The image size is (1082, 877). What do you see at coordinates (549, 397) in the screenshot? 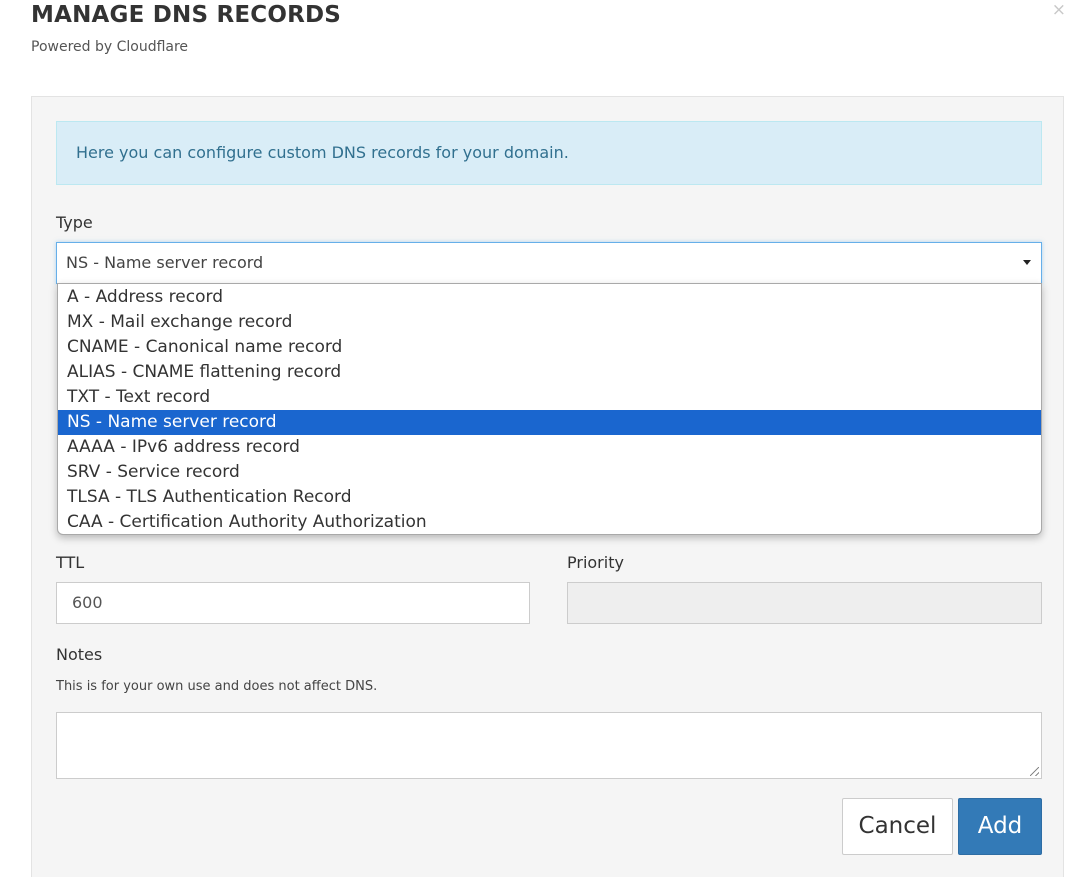
I see `type-option-txt: TXT - Text record` at bounding box center [549, 397].